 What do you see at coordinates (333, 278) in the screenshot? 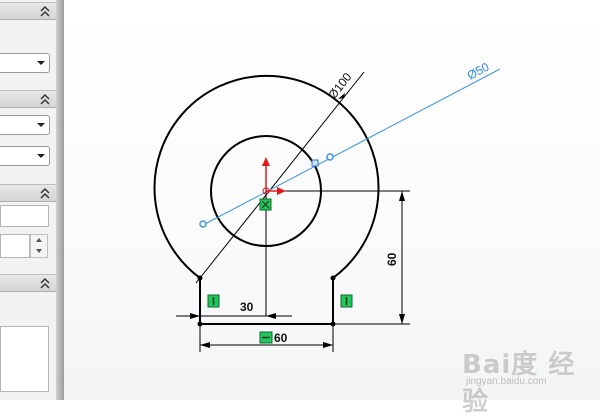
I see `endpoint` at bounding box center [333, 278].